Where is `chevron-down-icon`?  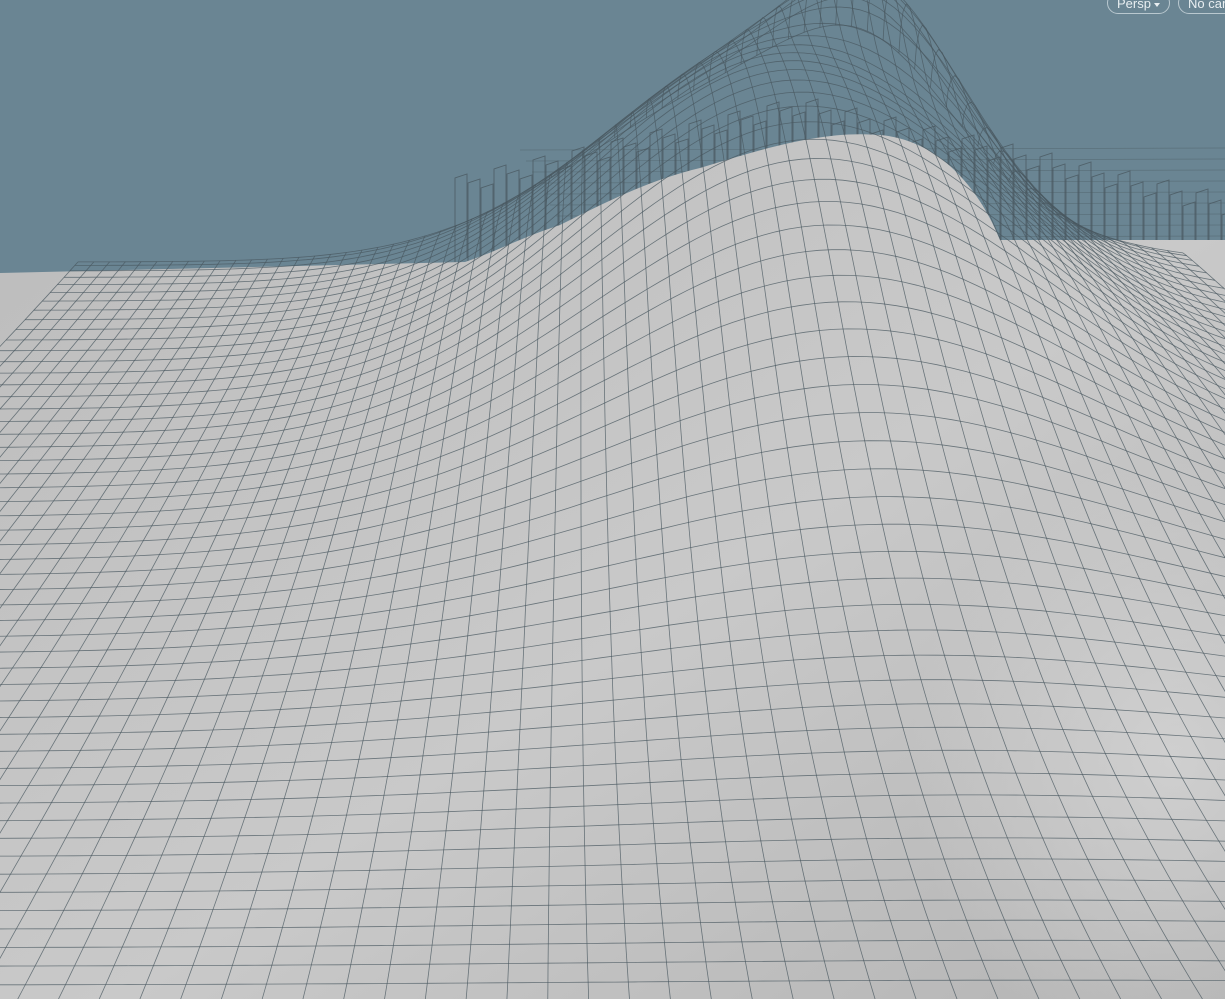 chevron-down-icon is located at coordinates (1156, 4).